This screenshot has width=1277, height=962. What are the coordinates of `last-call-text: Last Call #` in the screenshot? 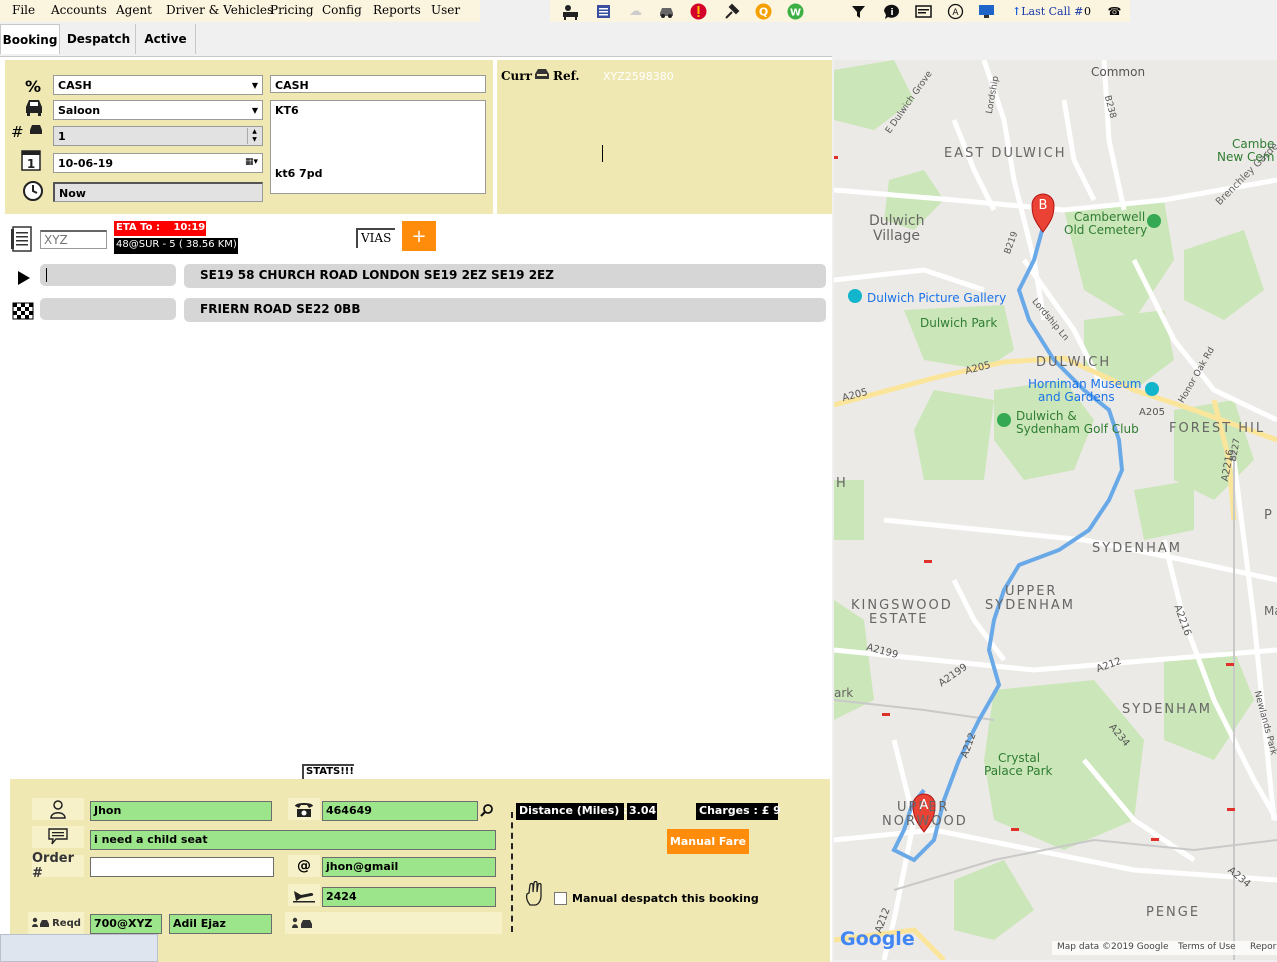 It's located at (1052, 11).